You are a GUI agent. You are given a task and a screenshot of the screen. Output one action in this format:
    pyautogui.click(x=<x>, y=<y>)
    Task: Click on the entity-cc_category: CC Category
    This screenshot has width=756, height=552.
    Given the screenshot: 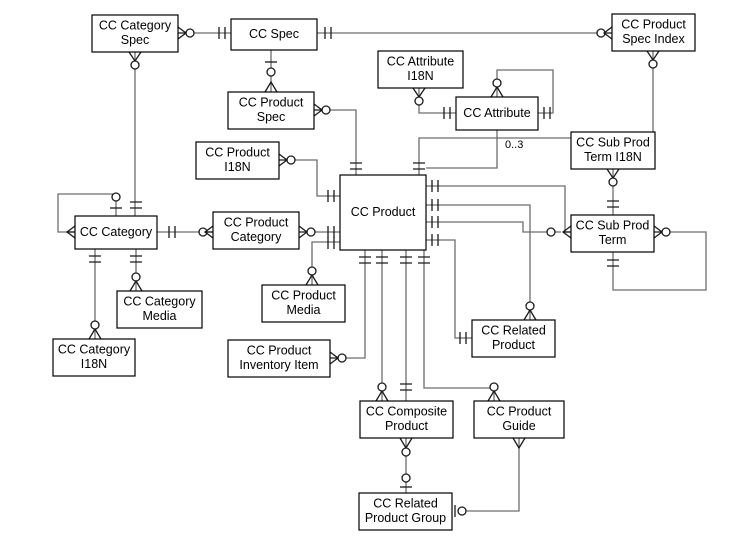 What is the action you would take?
    pyautogui.click(x=116, y=232)
    